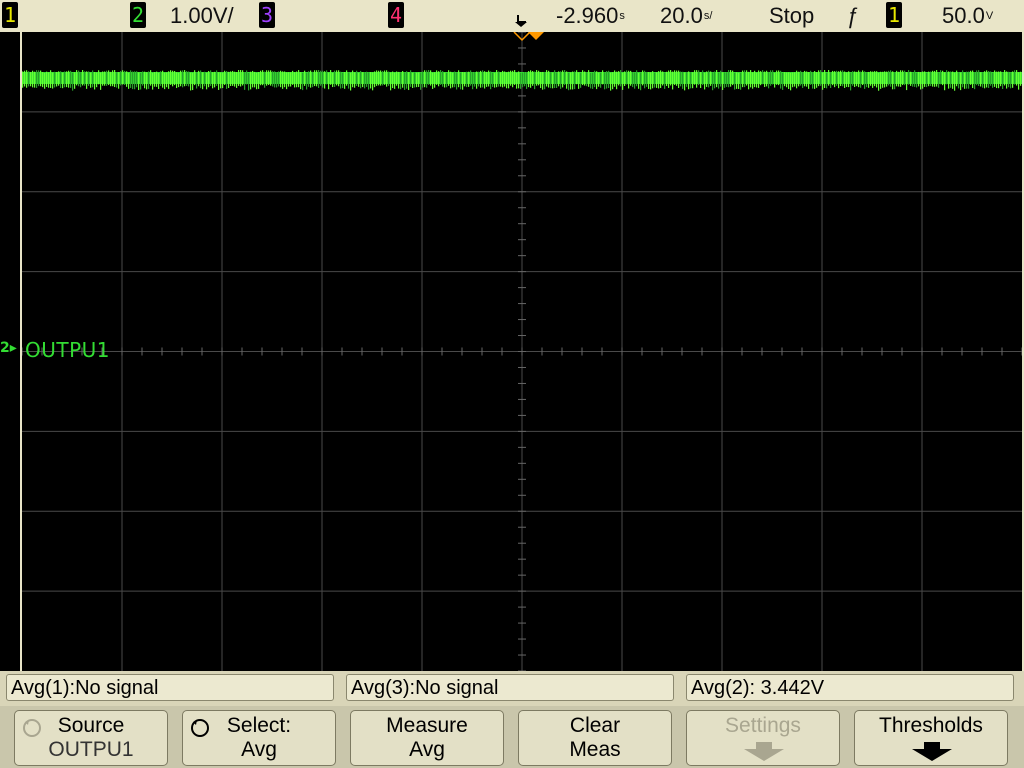  I want to click on clear-softkey-label-2: Meas, so click(595, 749).